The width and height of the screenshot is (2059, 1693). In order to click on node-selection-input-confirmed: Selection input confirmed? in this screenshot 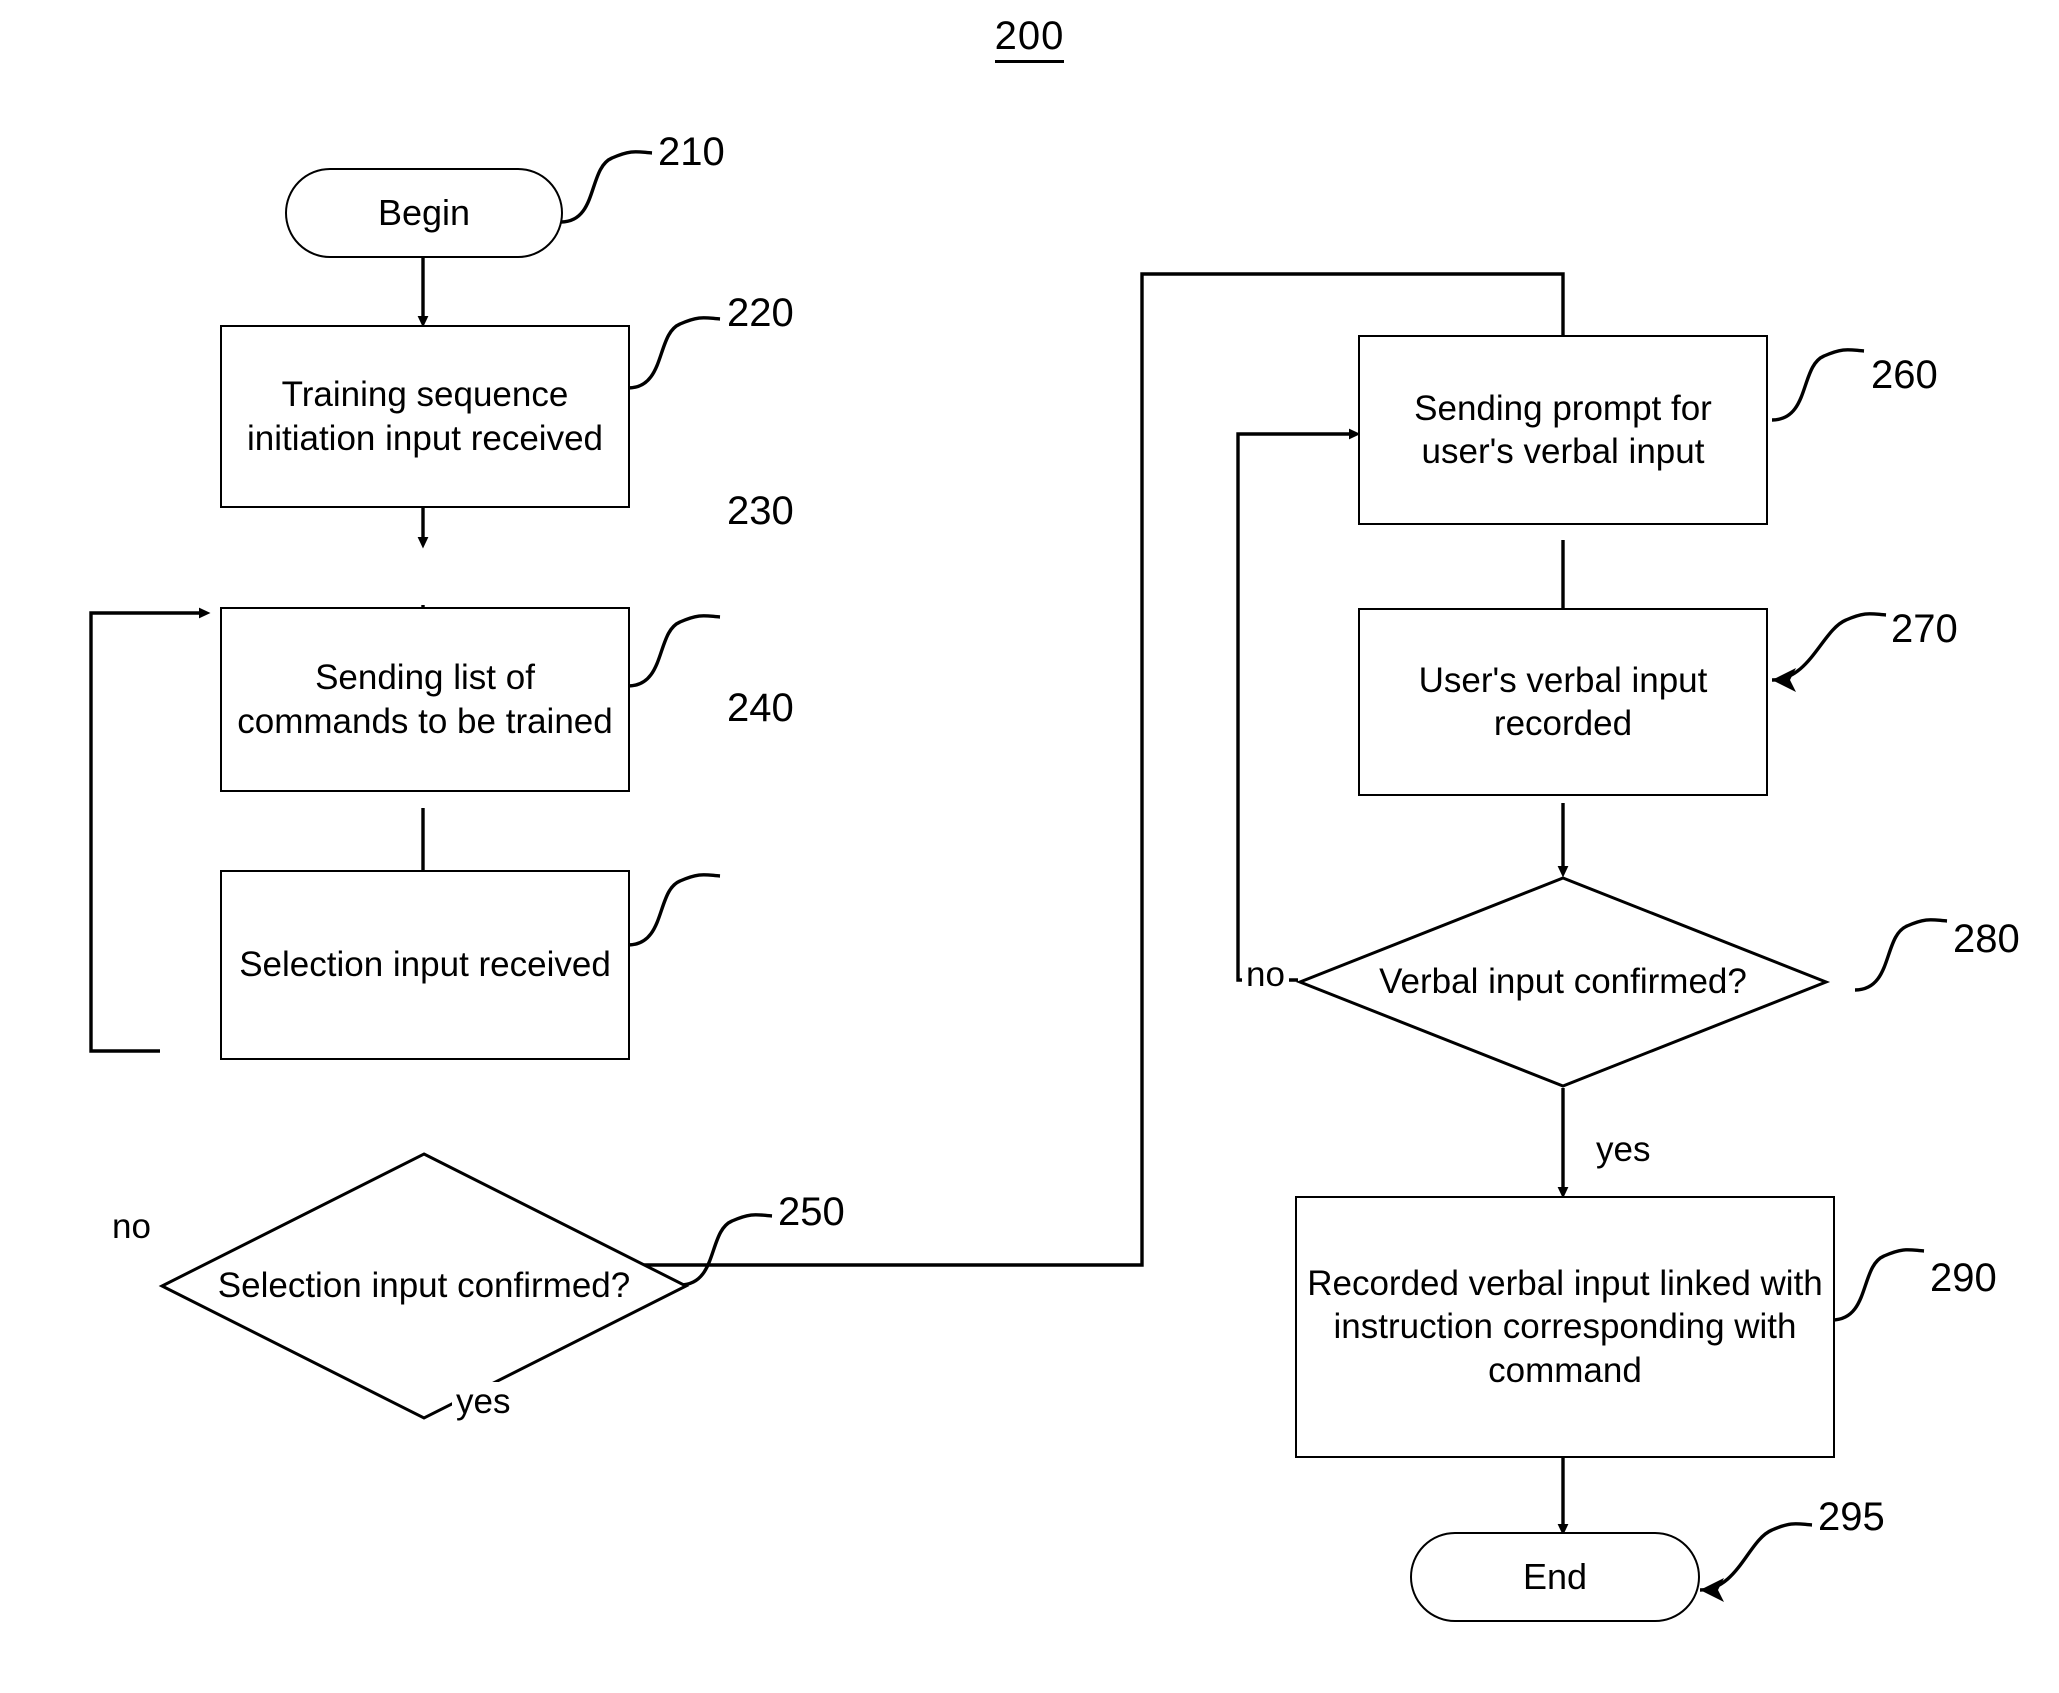, I will do `click(424, 1286)`.